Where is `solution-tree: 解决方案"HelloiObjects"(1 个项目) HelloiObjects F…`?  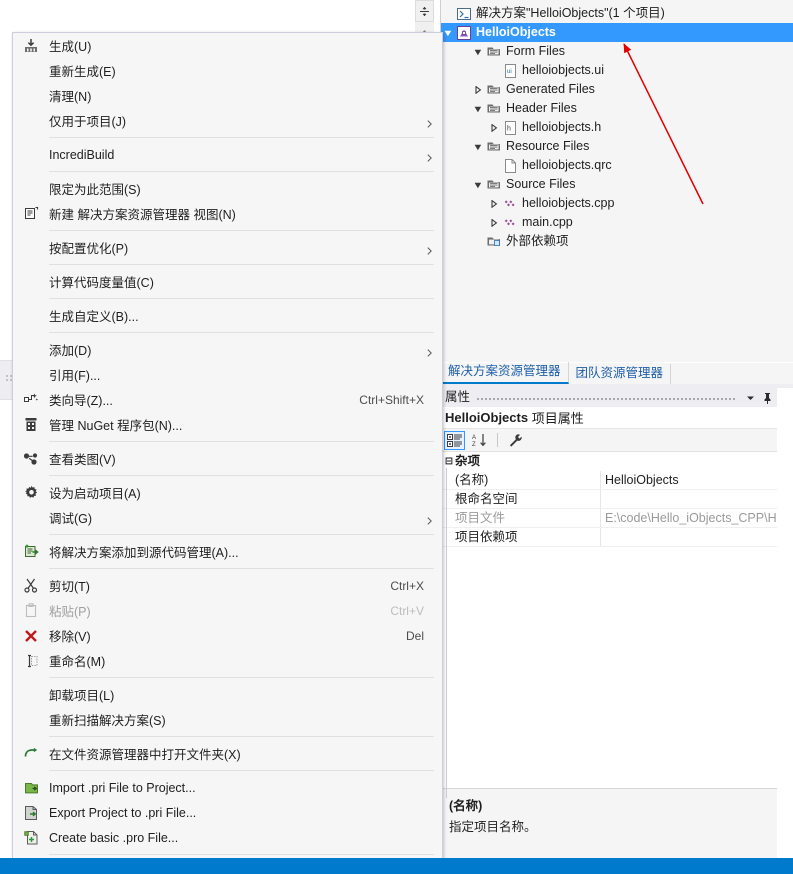 solution-tree: 解决方案"HelloiObjects"(1 个项目) HelloiObjects F… is located at coordinates (617, 127).